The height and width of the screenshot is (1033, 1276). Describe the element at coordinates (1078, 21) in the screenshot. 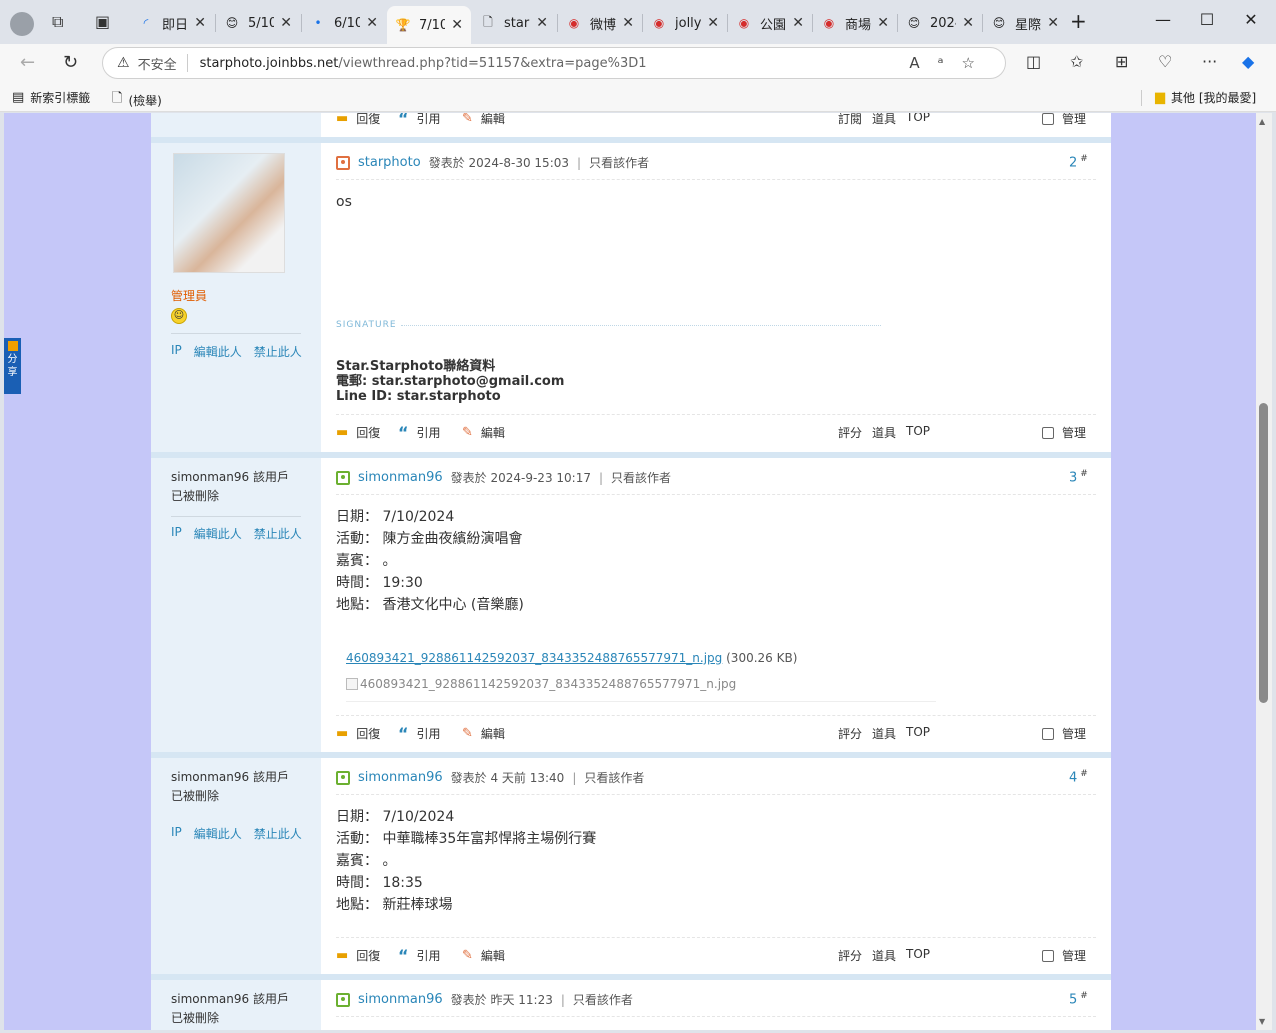

I see `new-tab-button: +` at that location.